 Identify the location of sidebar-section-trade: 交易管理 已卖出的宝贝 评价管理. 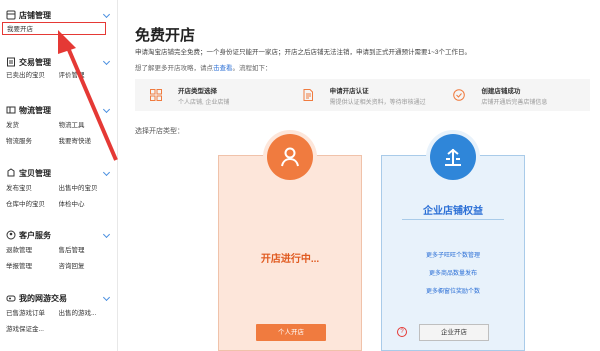
(58, 68).